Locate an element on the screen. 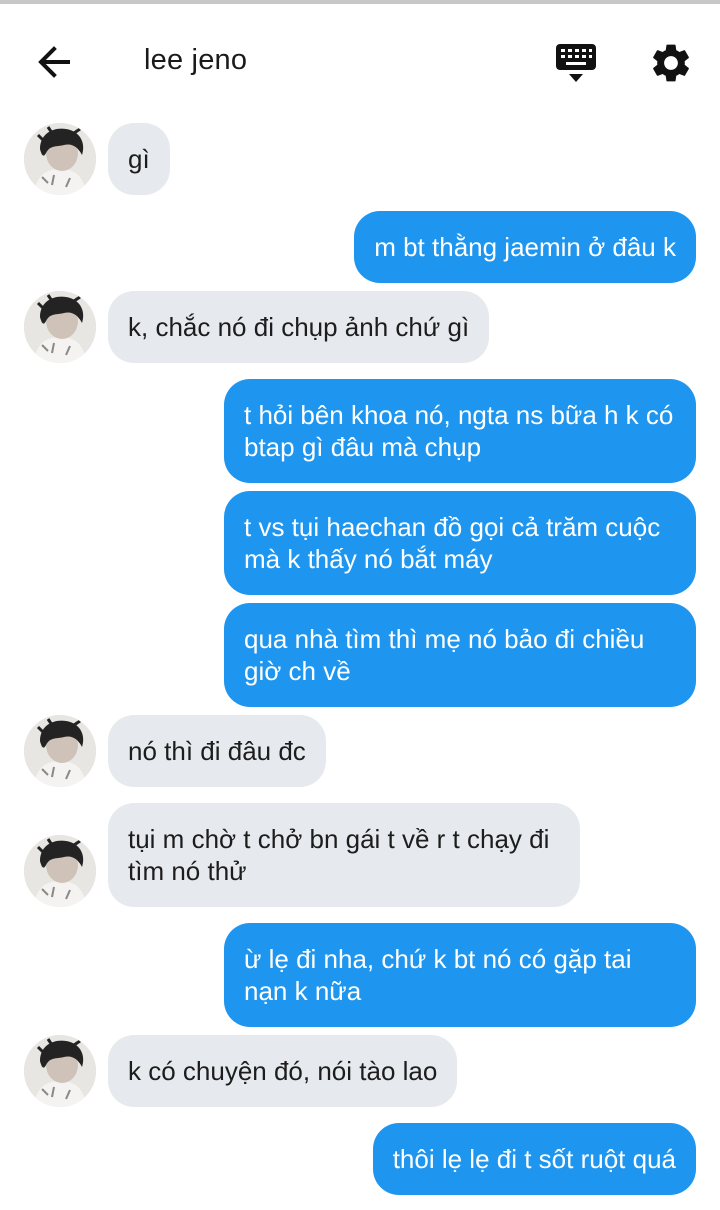  incoming-message-bubble: k có chuyện đó, nói tào lao is located at coordinates (283, 1071).